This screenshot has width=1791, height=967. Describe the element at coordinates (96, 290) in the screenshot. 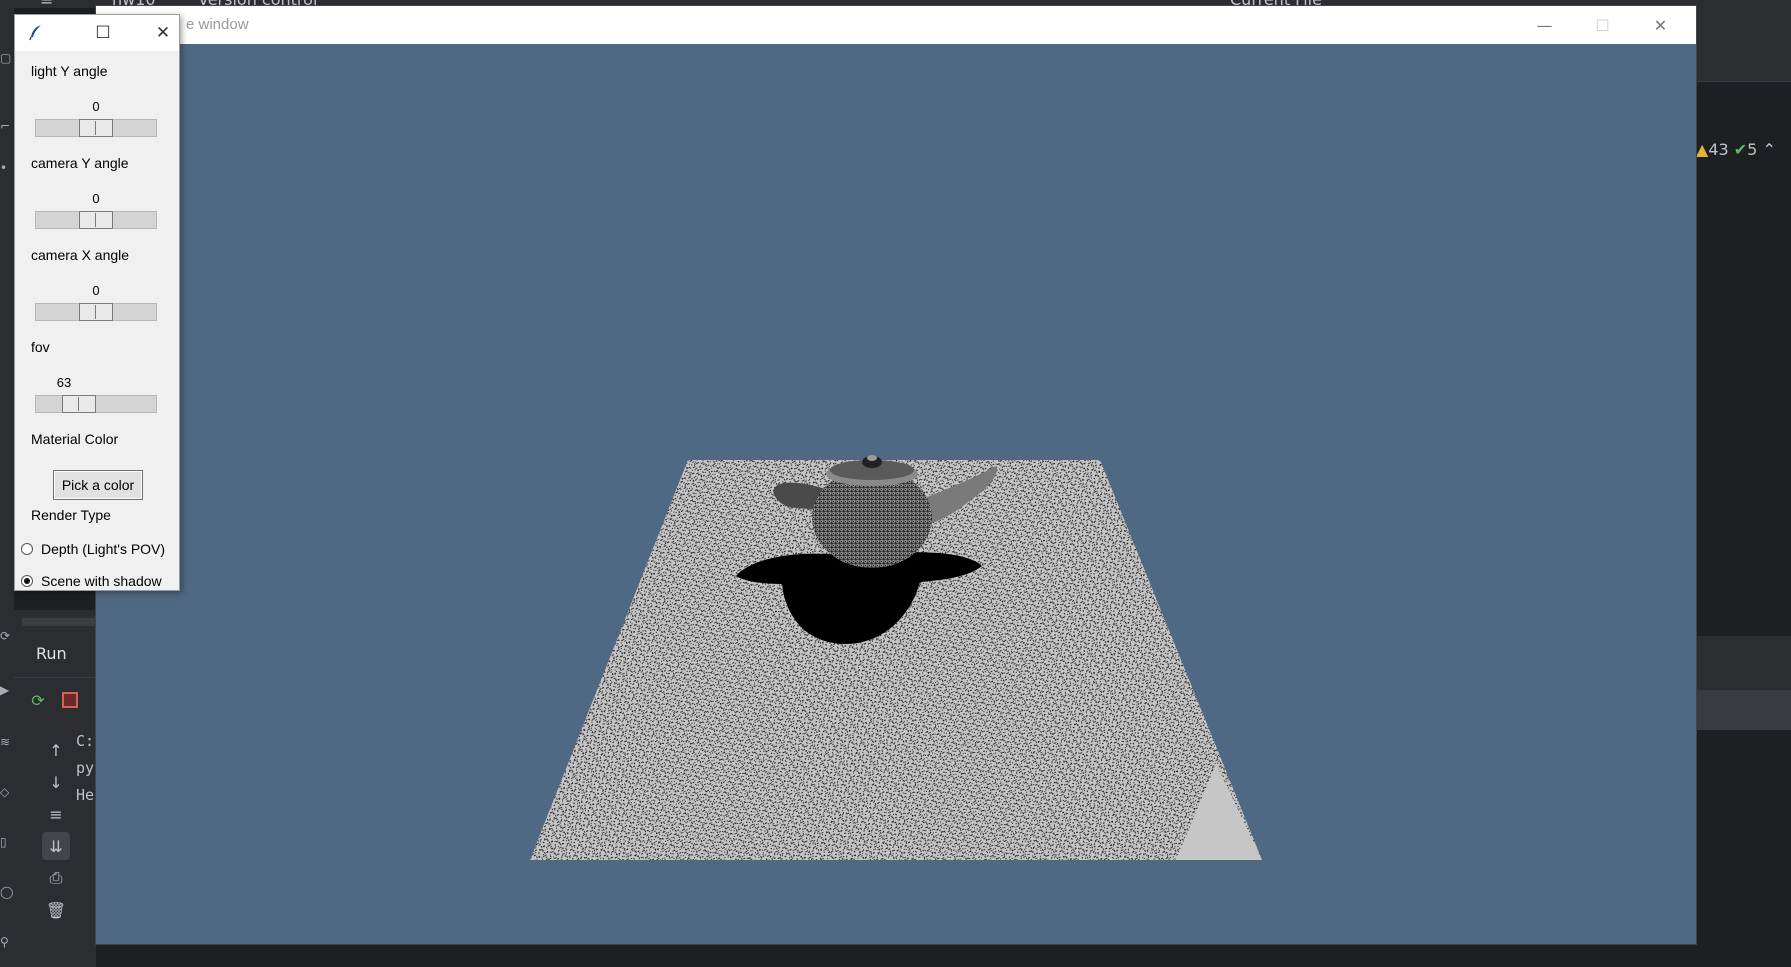

I see `camera-x-angle-value: 0` at that location.